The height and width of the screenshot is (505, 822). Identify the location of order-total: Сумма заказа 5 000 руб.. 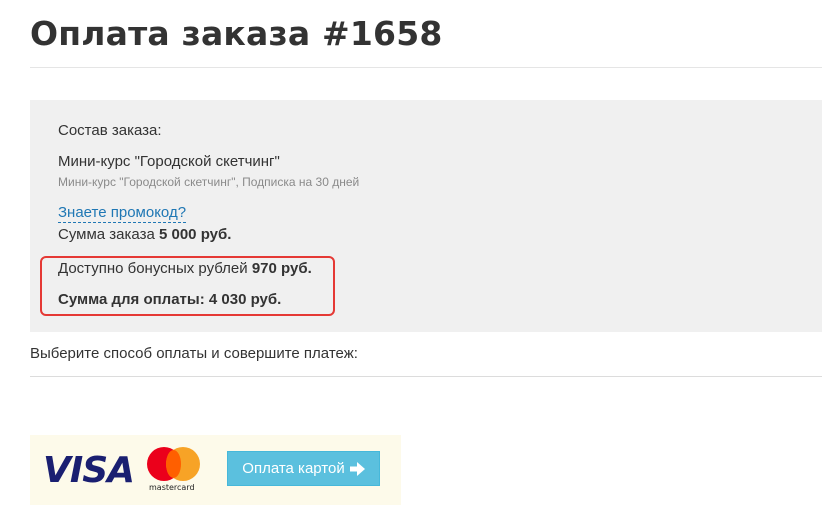
(144, 234).